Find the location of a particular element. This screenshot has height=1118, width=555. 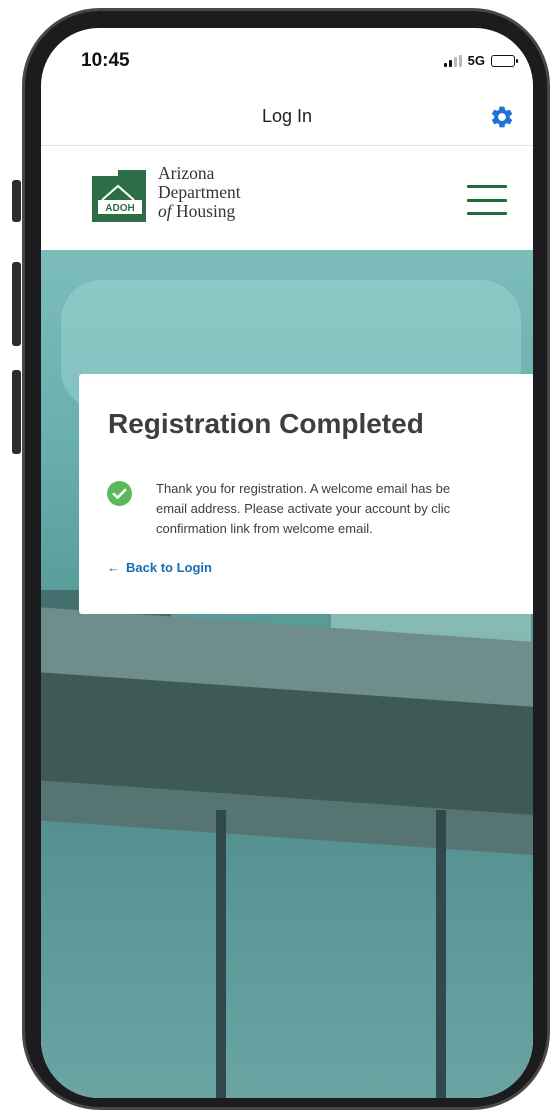

card-title: Registration Completed is located at coordinates (266, 423).